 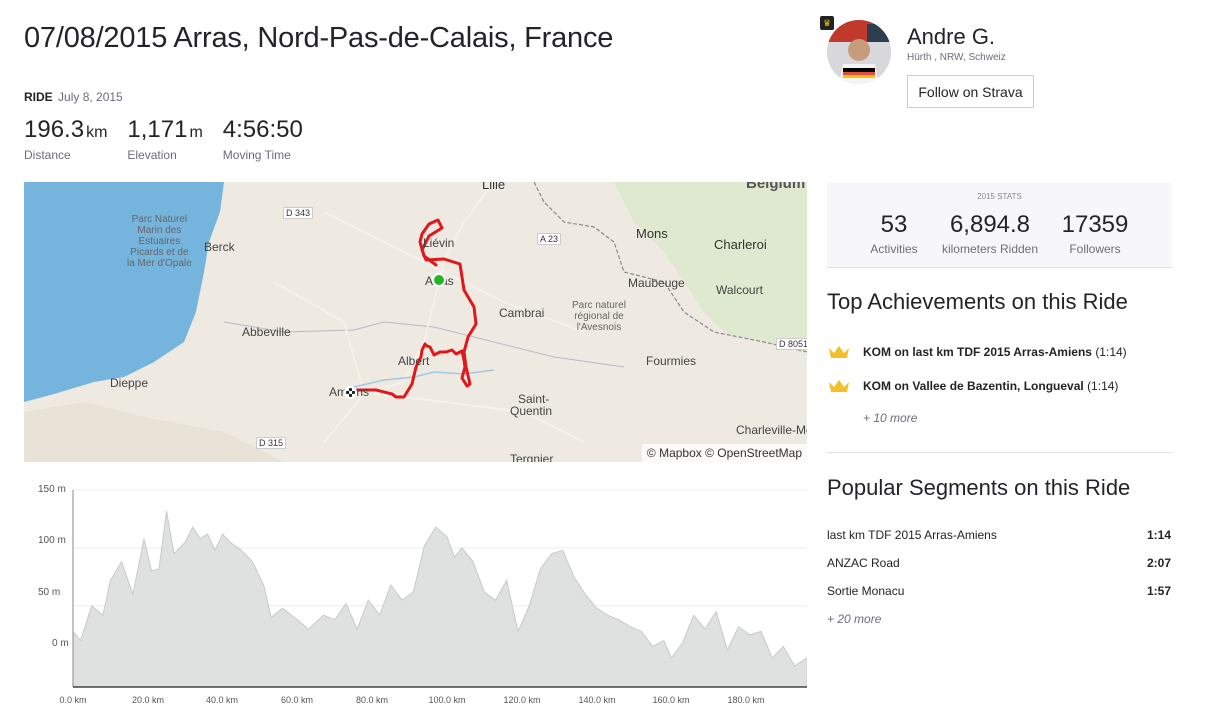 I want to click on y-tick-150: 150 m, so click(x=52, y=489).